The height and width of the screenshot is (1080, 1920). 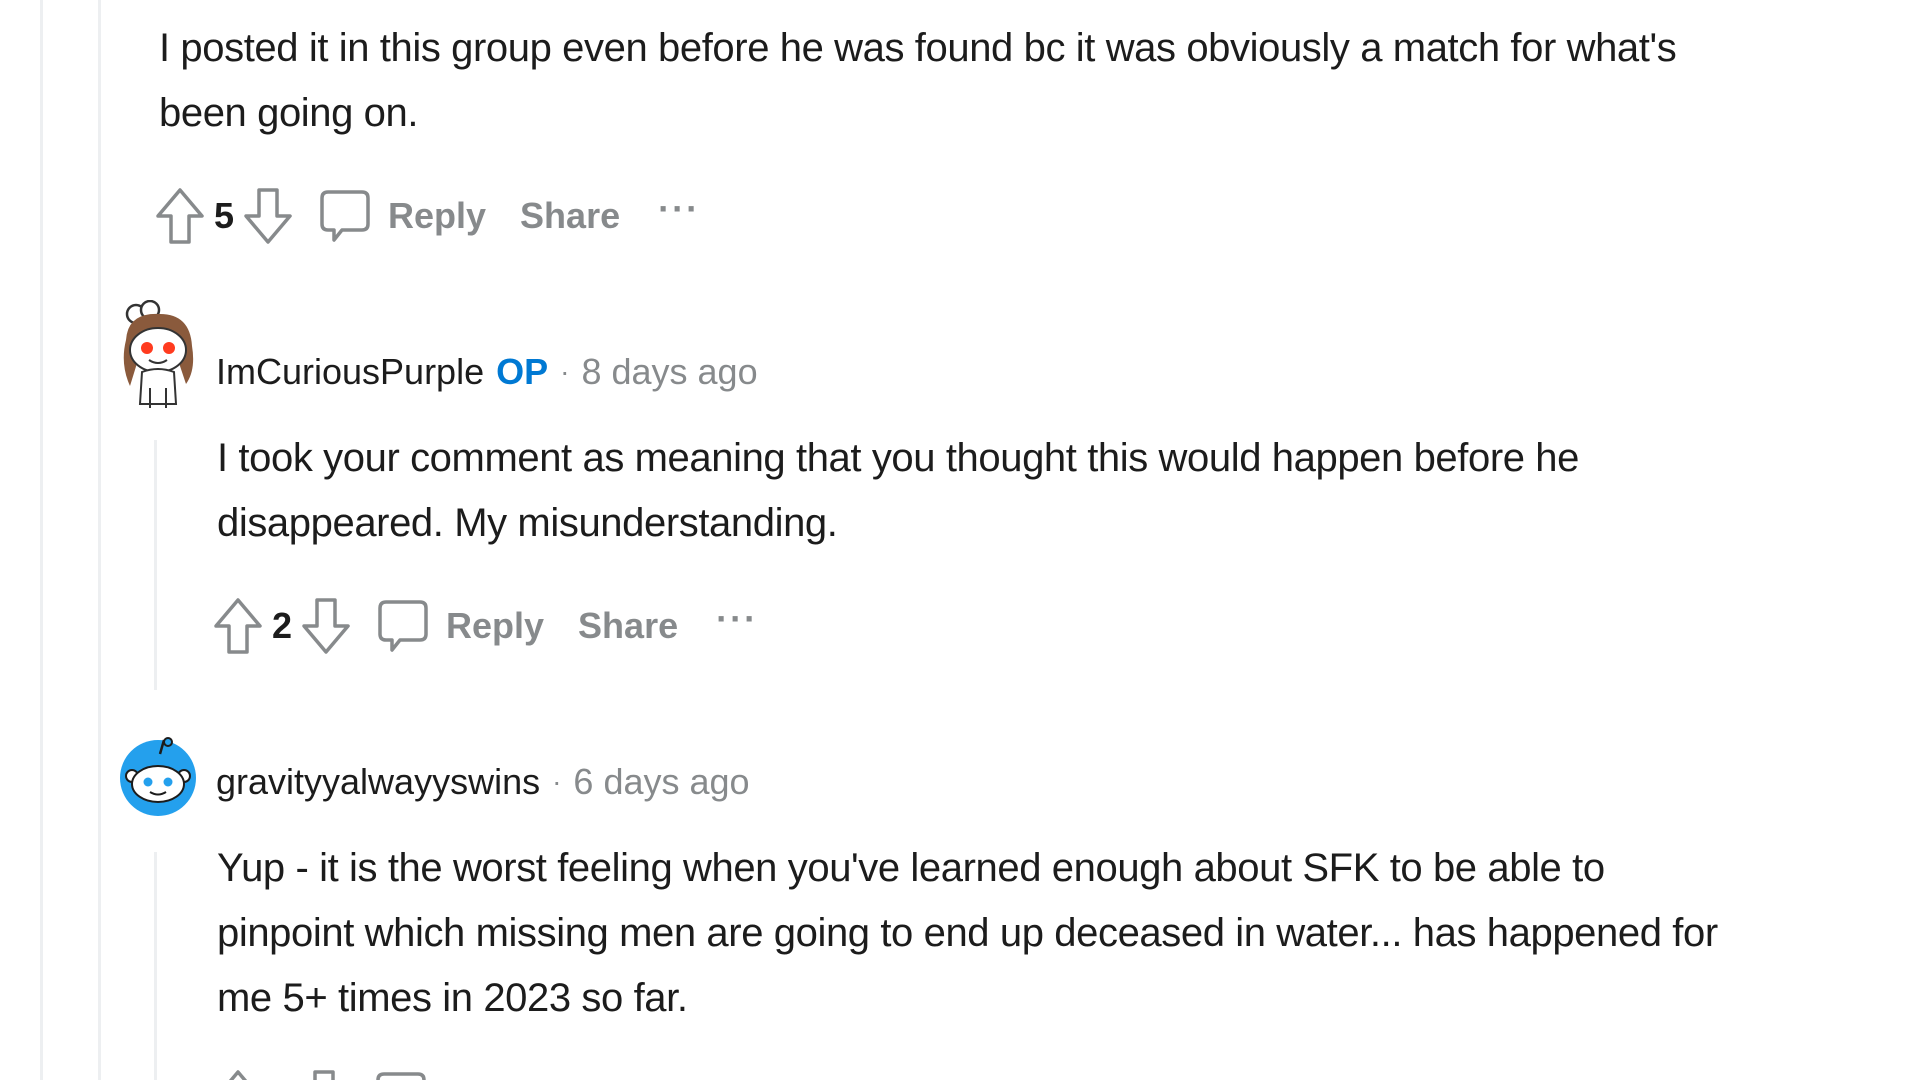 I want to click on comment-2-timestamp: 8 days ago, so click(x=669, y=372).